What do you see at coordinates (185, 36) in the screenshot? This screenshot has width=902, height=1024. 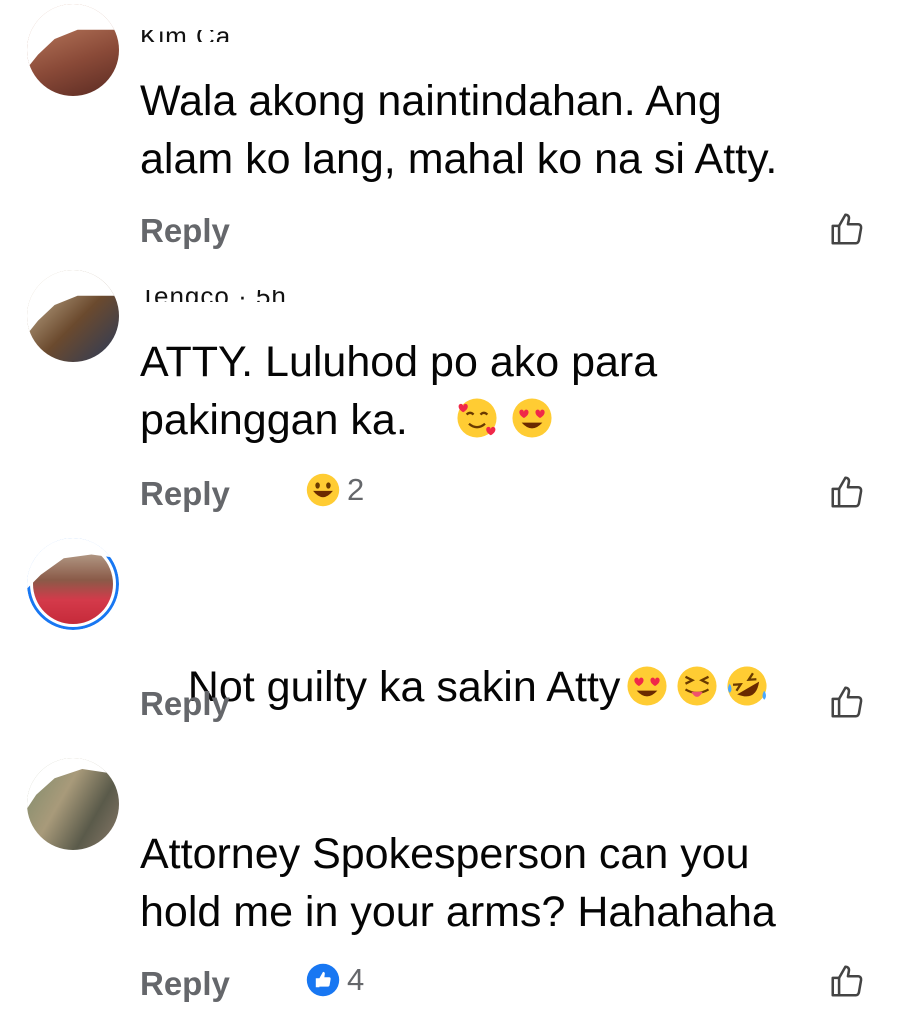 I see `commenter-name: Kim Ca` at bounding box center [185, 36].